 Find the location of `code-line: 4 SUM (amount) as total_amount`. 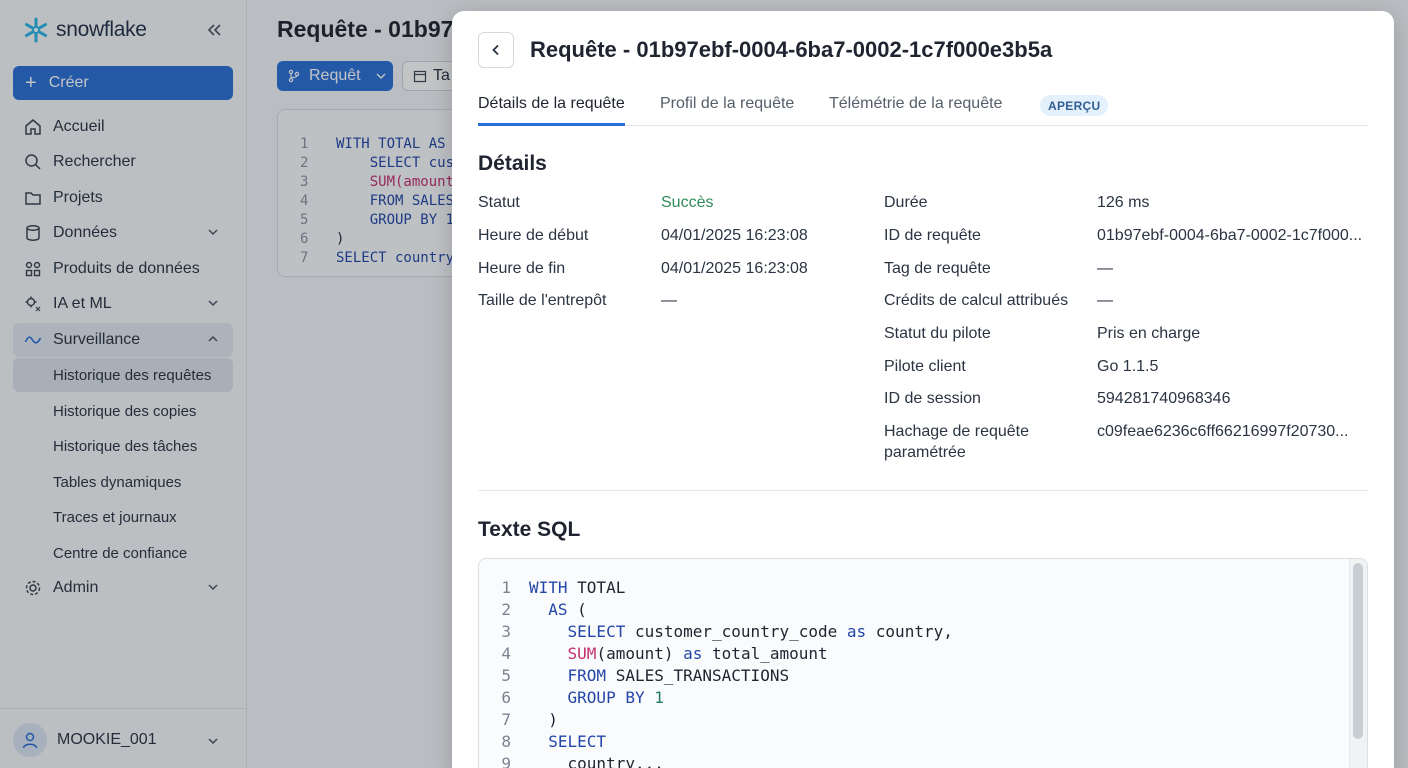

code-line: 4 SUM (amount) as total_amount is located at coordinates (664, 653).